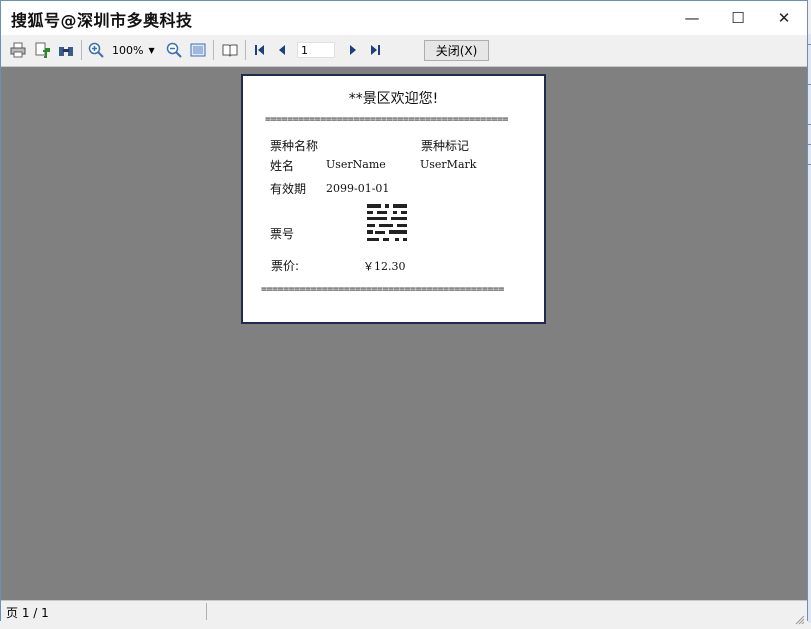 Image resolution: width=811 pixels, height=629 pixels. Describe the element at coordinates (358, 188) in the screenshot. I see `valid-date-value: 2099-01-01` at that location.